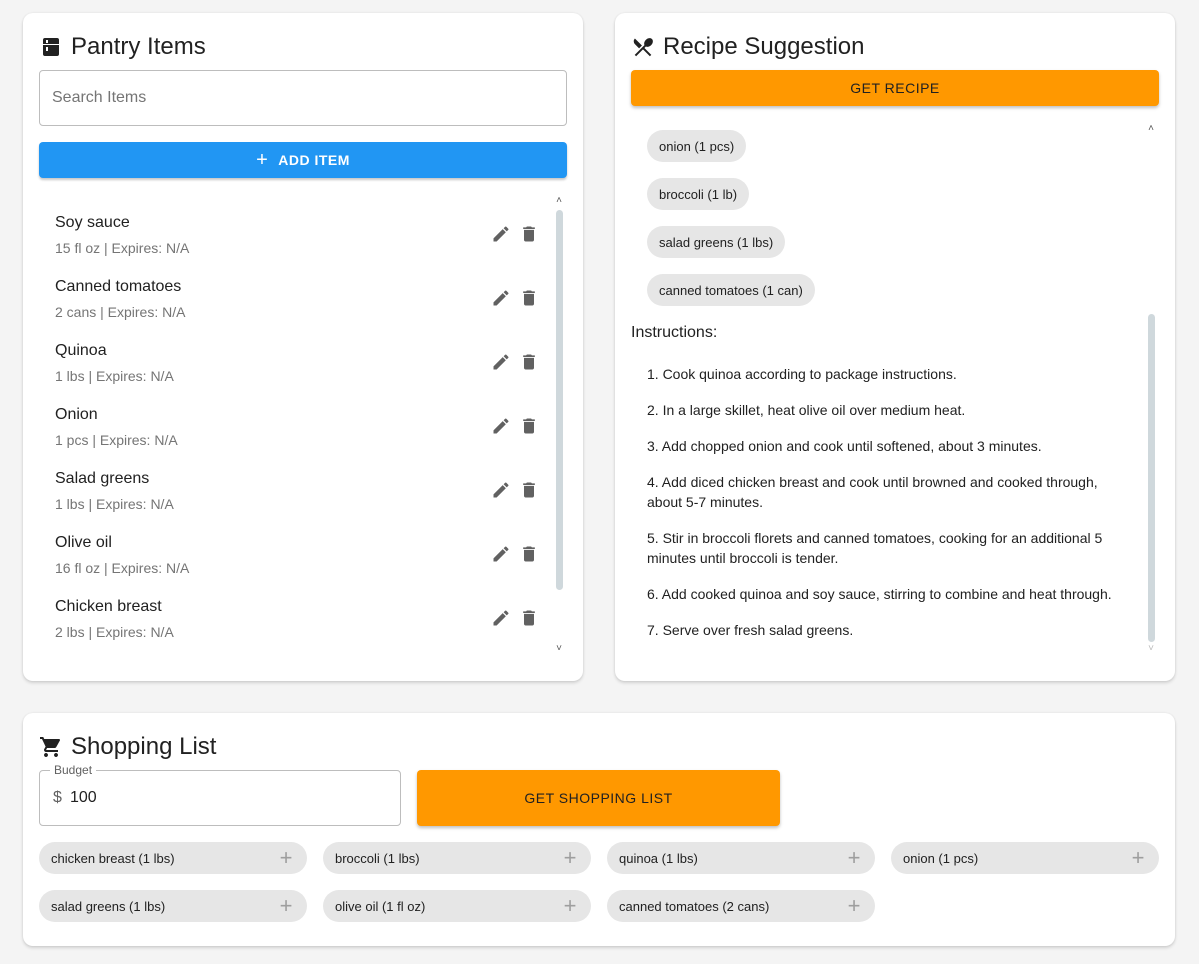  I want to click on shopping-item-label: olive oil (1 fl oz), so click(380, 906).